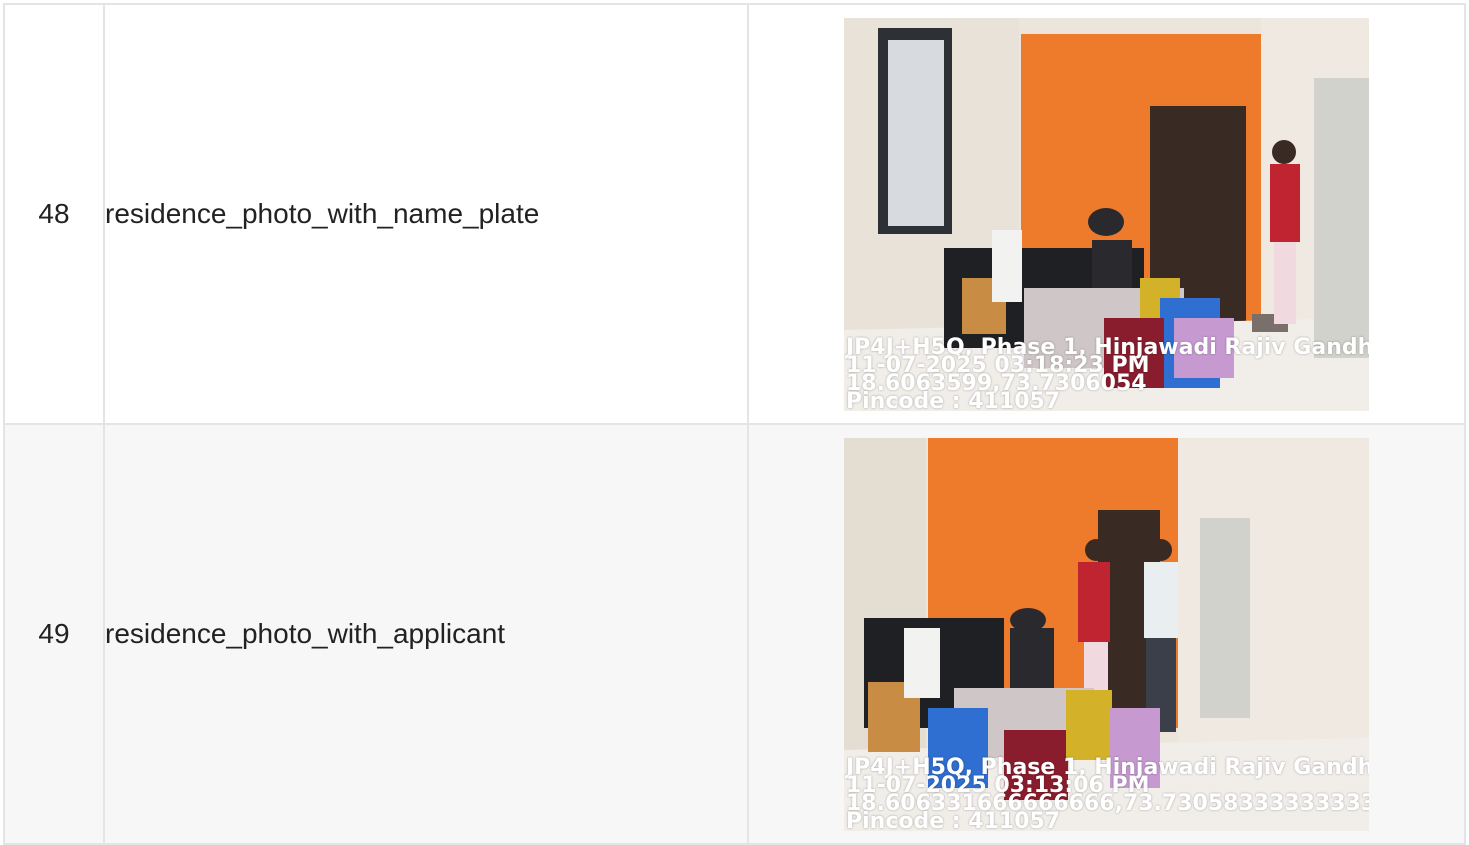 The width and height of the screenshot is (1469, 845). What do you see at coordinates (54, 634) in the screenshot?
I see `row-number: 49` at bounding box center [54, 634].